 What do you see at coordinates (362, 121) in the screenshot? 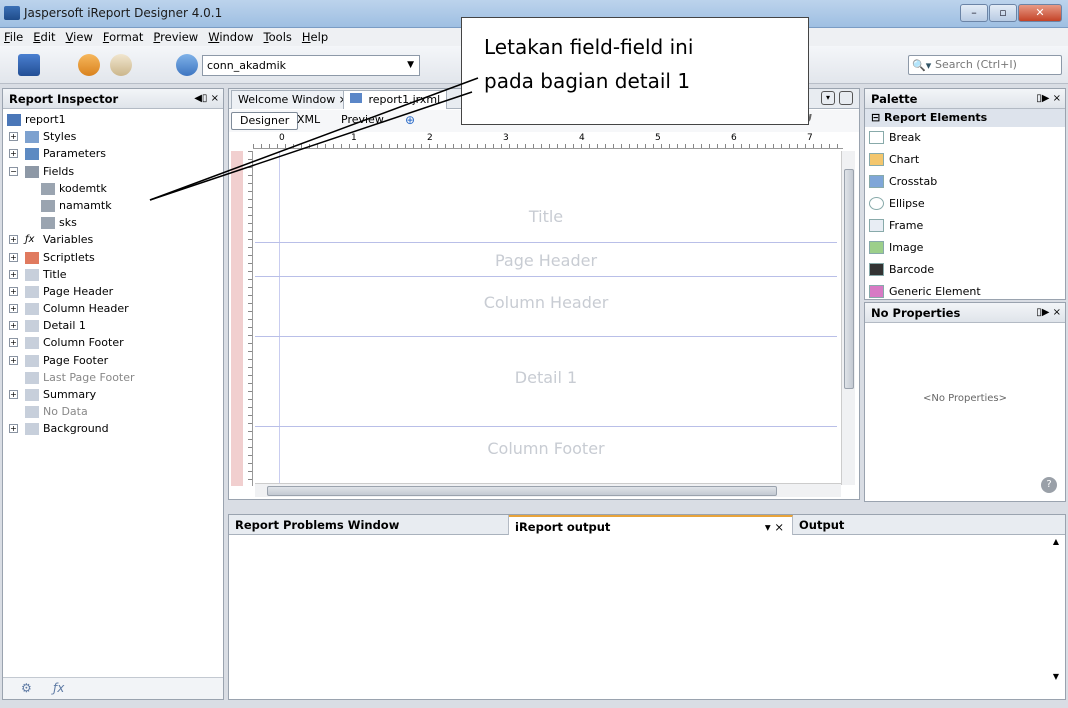
I see `tab-preview: Preview` at bounding box center [362, 121].